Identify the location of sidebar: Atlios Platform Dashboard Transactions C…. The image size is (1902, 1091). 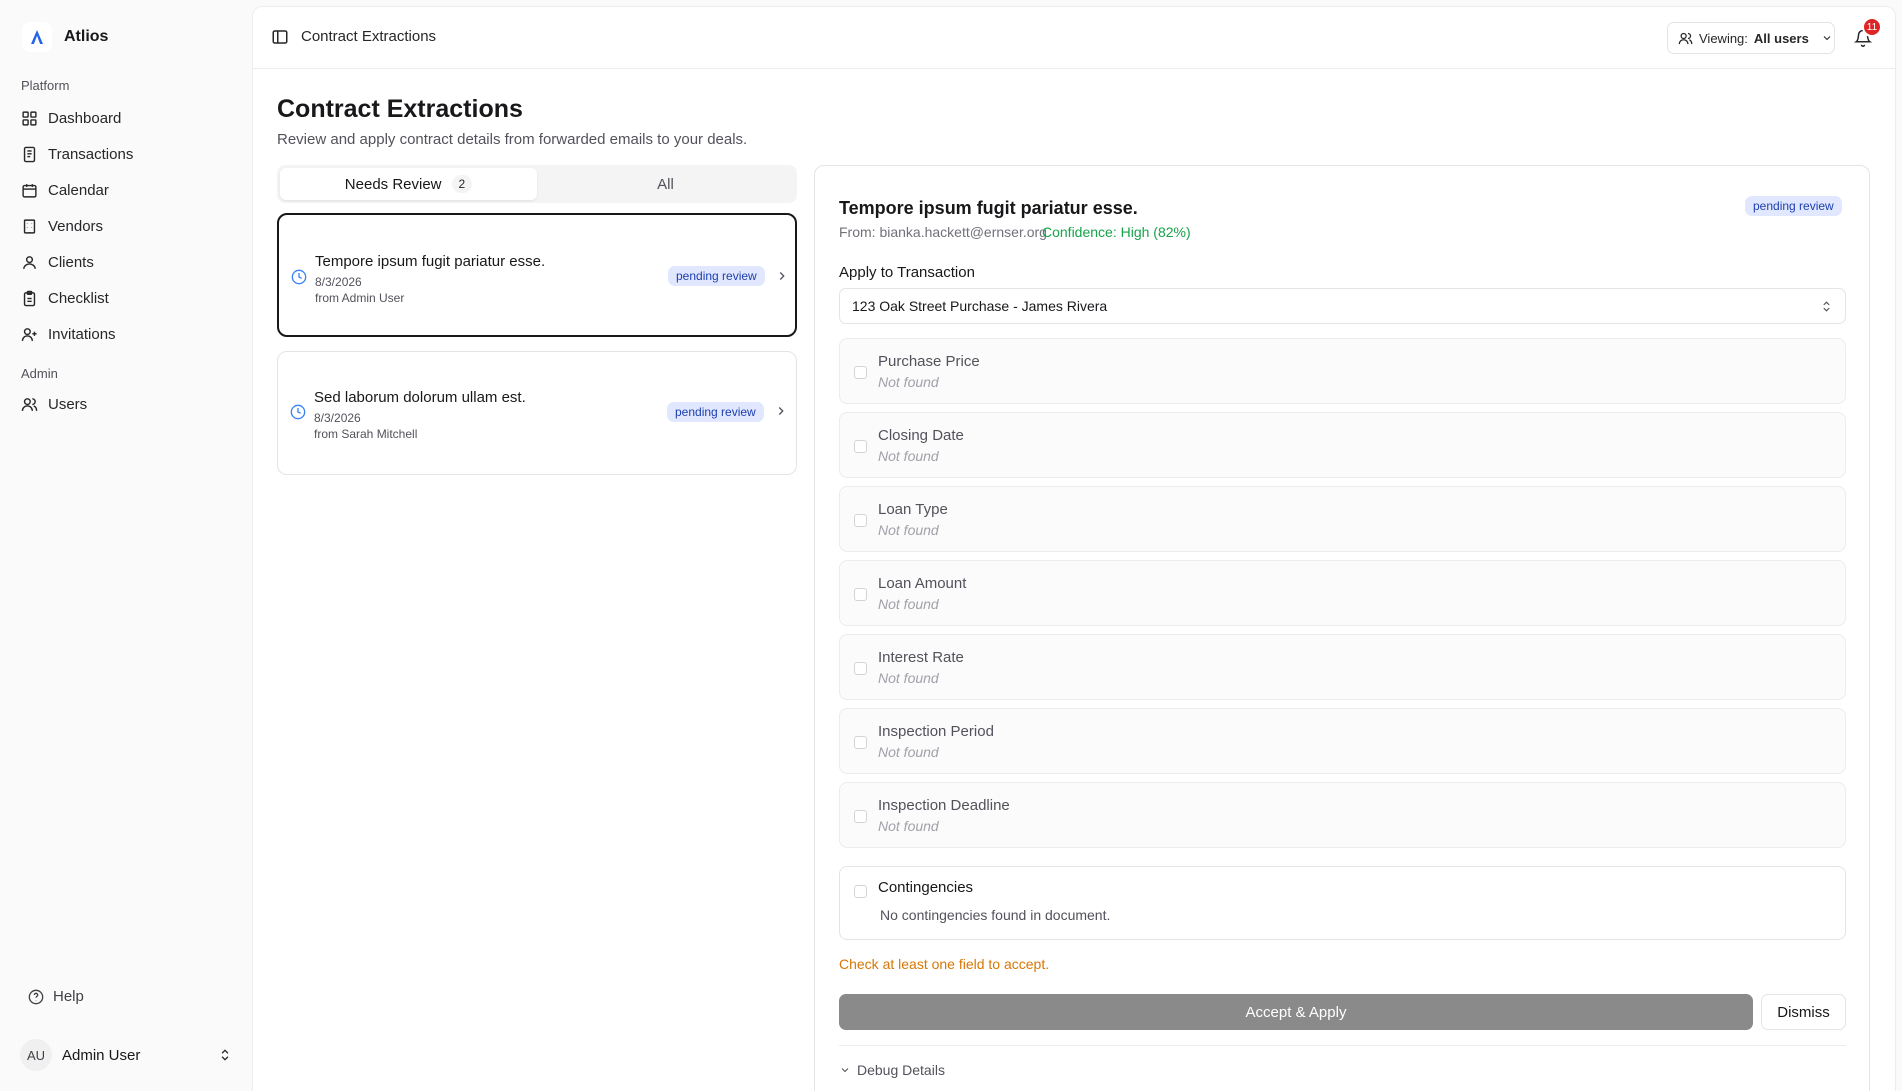
(126, 545).